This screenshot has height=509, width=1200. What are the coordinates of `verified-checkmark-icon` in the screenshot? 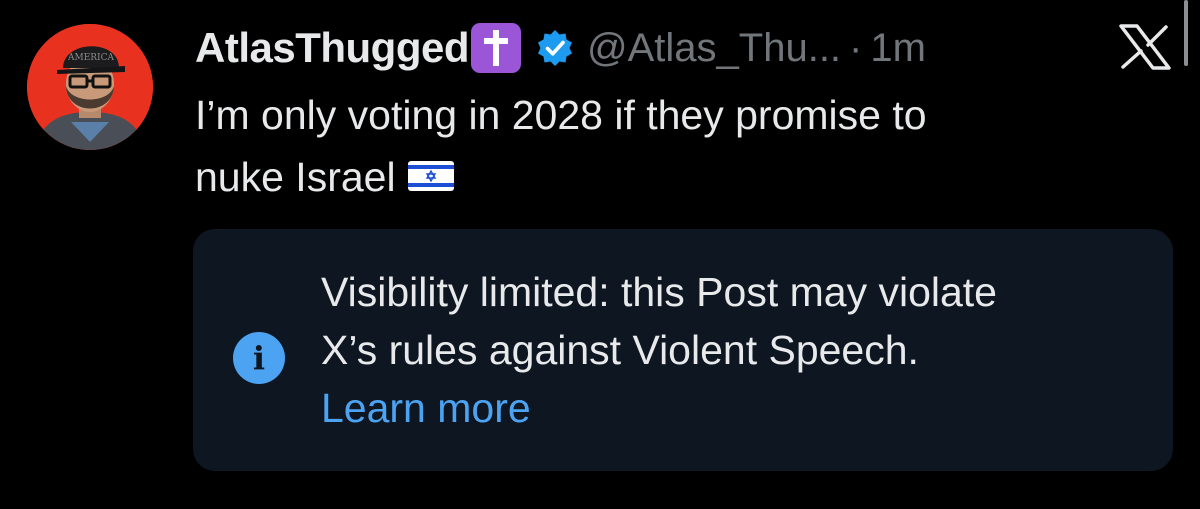 It's located at (555, 48).